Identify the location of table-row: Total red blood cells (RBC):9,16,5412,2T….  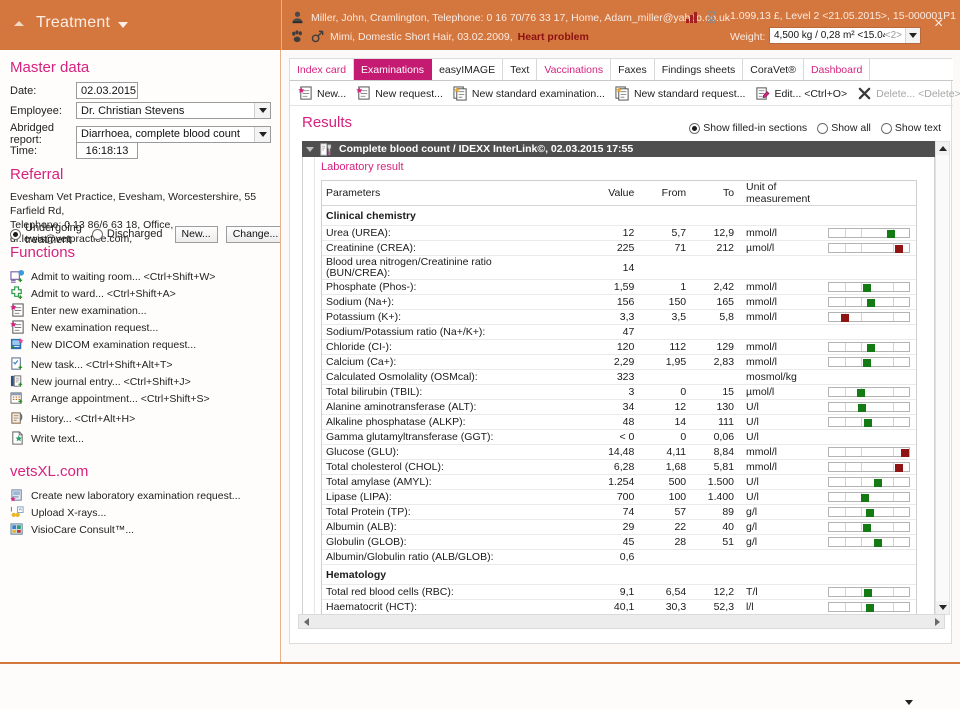
(619, 592).